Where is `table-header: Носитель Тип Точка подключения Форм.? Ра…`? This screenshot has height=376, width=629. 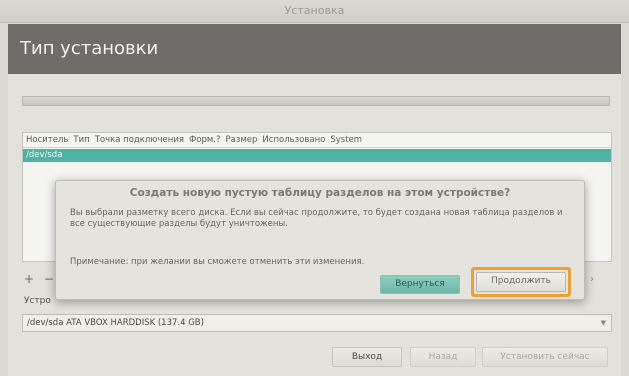 table-header: Носитель Тип Точка подключения Форм.? Ра… is located at coordinates (317, 140).